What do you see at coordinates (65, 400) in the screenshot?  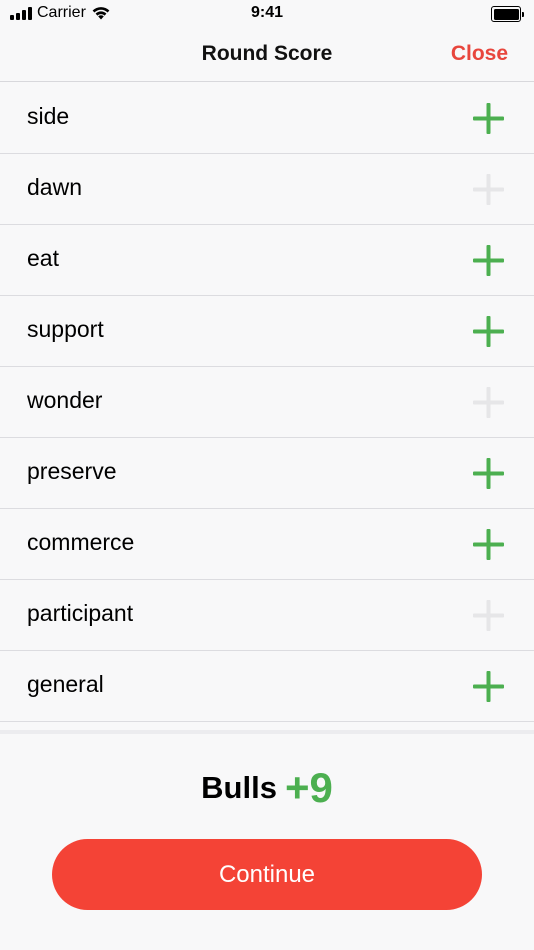 I see `word-label: wonder` at bounding box center [65, 400].